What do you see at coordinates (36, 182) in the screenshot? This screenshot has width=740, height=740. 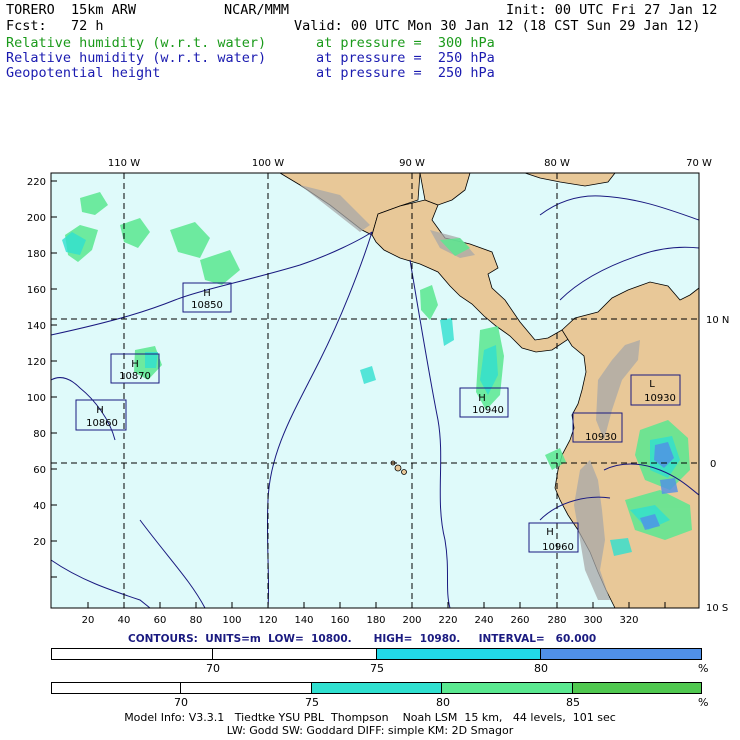 I see `y-tick-220: 220` at bounding box center [36, 182].